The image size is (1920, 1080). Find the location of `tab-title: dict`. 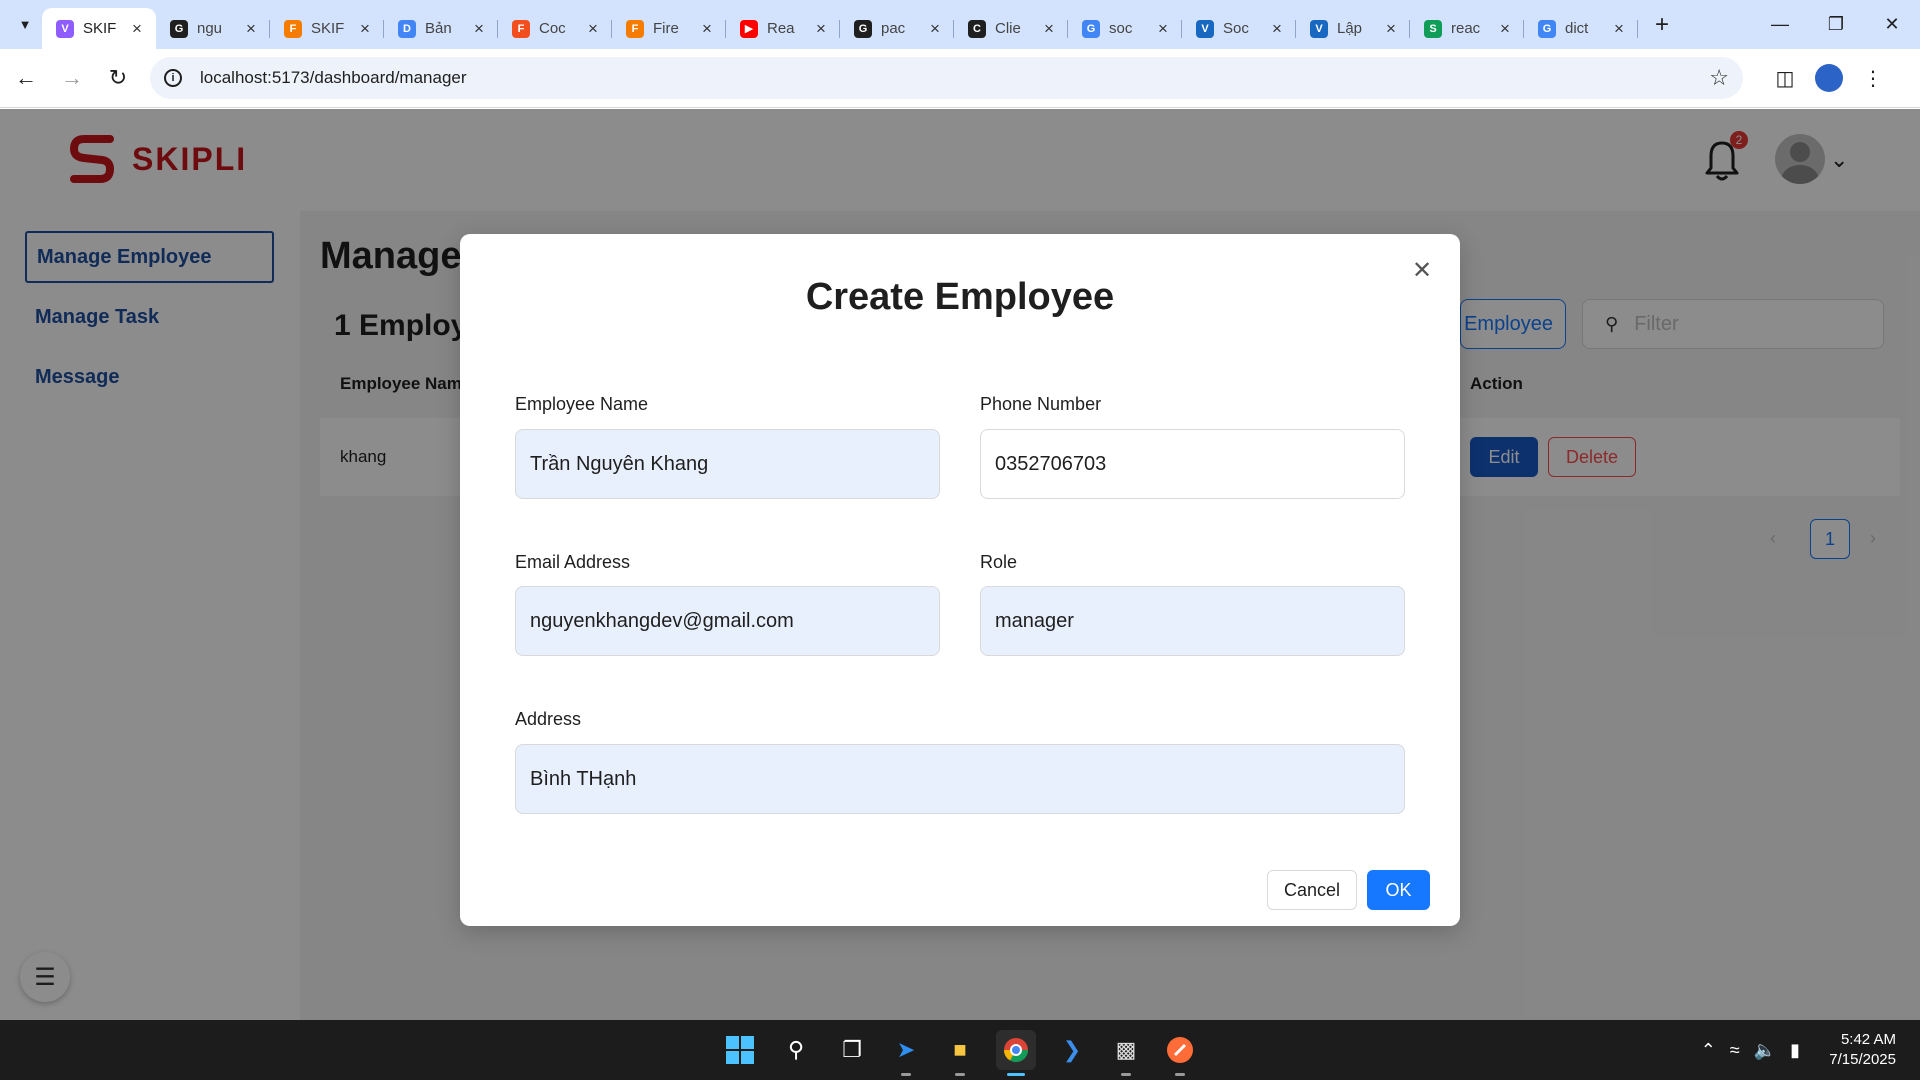

tab-title: dict is located at coordinates (1577, 28).